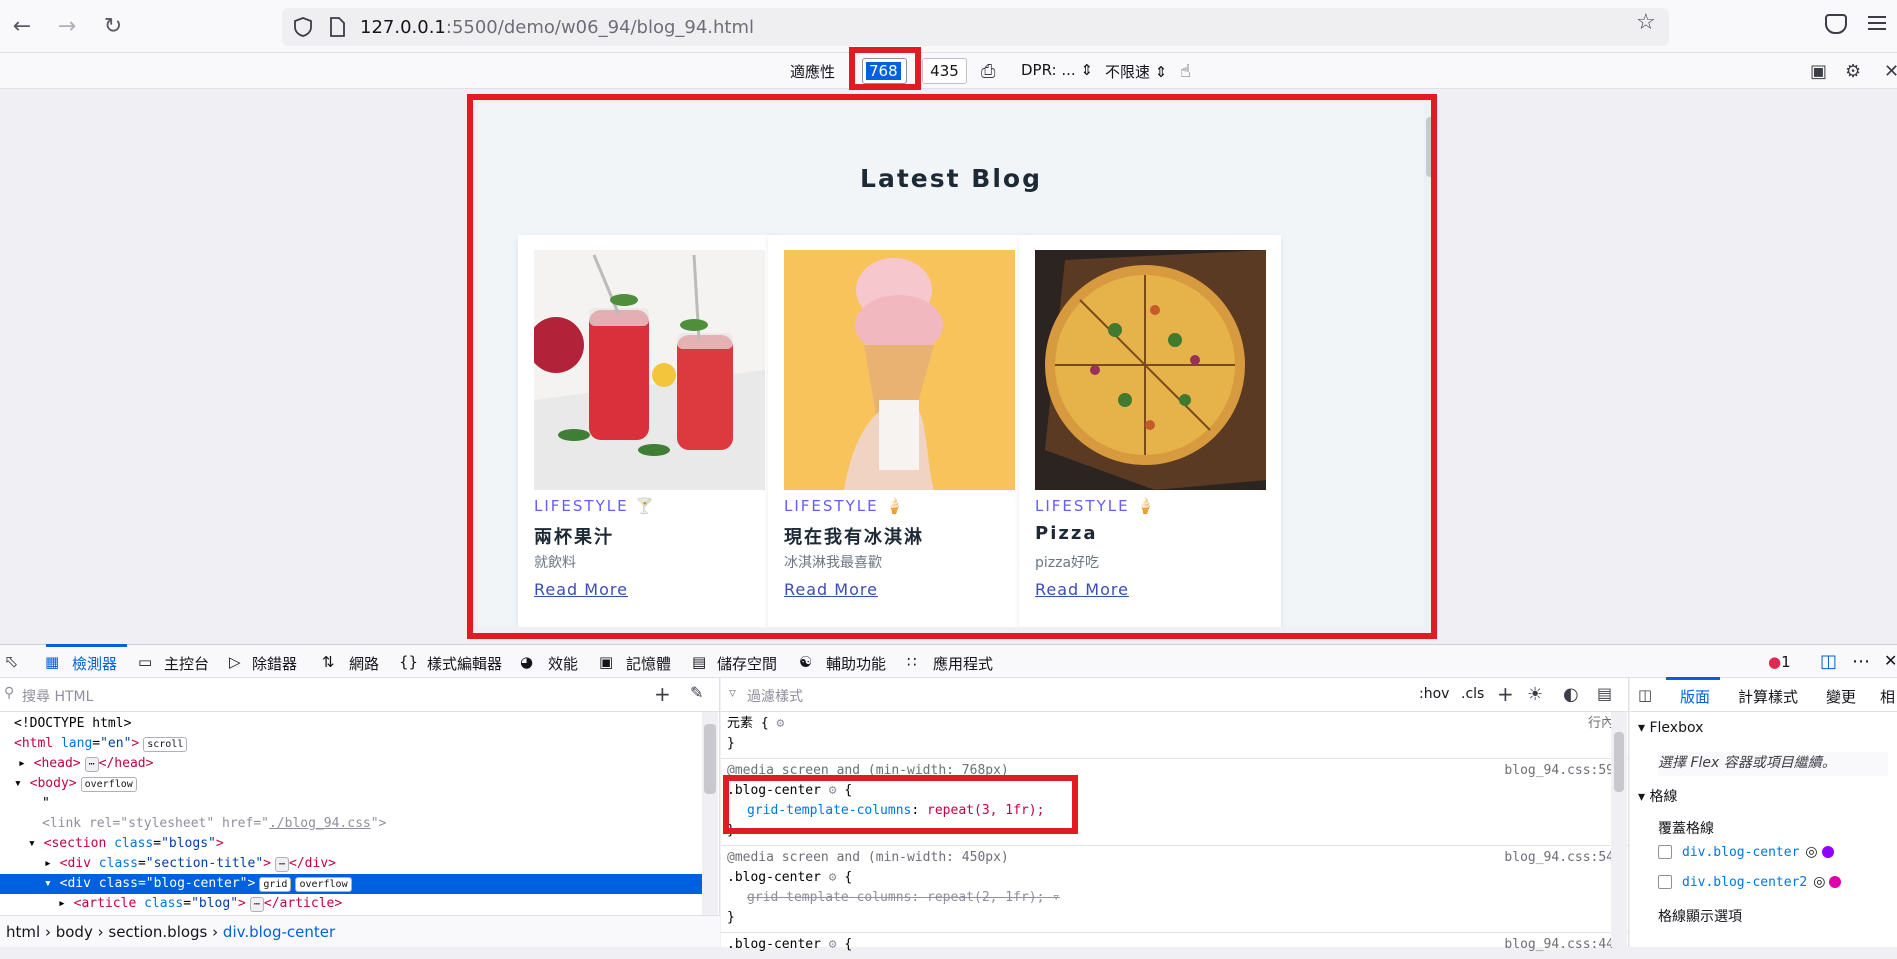 The width and height of the screenshot is (1897, 959). I want to click on tab-console: 主控台, so click(186, 663).